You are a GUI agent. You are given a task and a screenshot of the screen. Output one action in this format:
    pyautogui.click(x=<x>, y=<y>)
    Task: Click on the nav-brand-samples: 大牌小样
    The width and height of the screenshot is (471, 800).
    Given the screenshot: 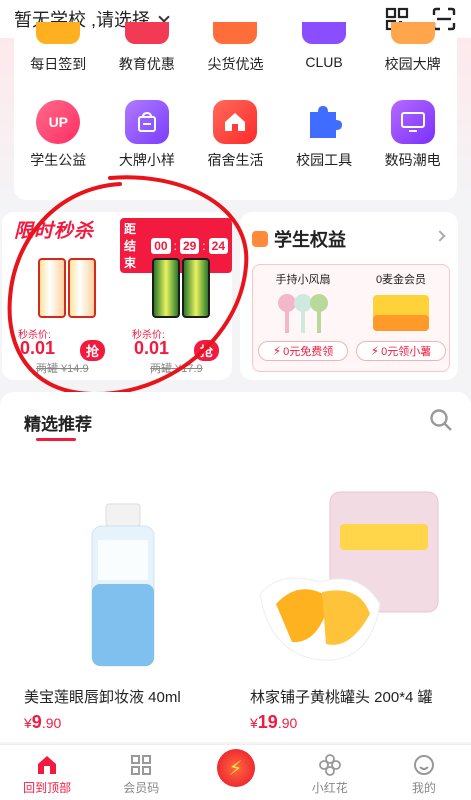 What is the action you would take?
    pyautogui.click(x=147, y=135)
    